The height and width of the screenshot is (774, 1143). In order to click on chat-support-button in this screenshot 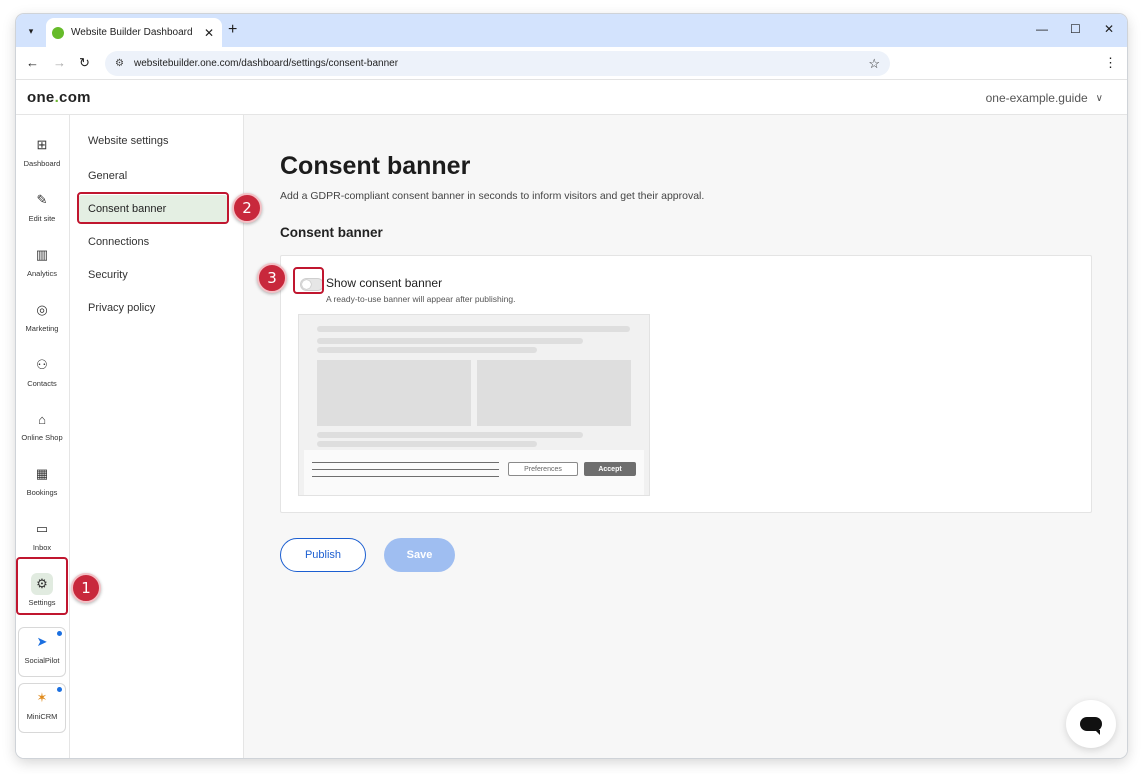, I will do `click(1091, 724)`.